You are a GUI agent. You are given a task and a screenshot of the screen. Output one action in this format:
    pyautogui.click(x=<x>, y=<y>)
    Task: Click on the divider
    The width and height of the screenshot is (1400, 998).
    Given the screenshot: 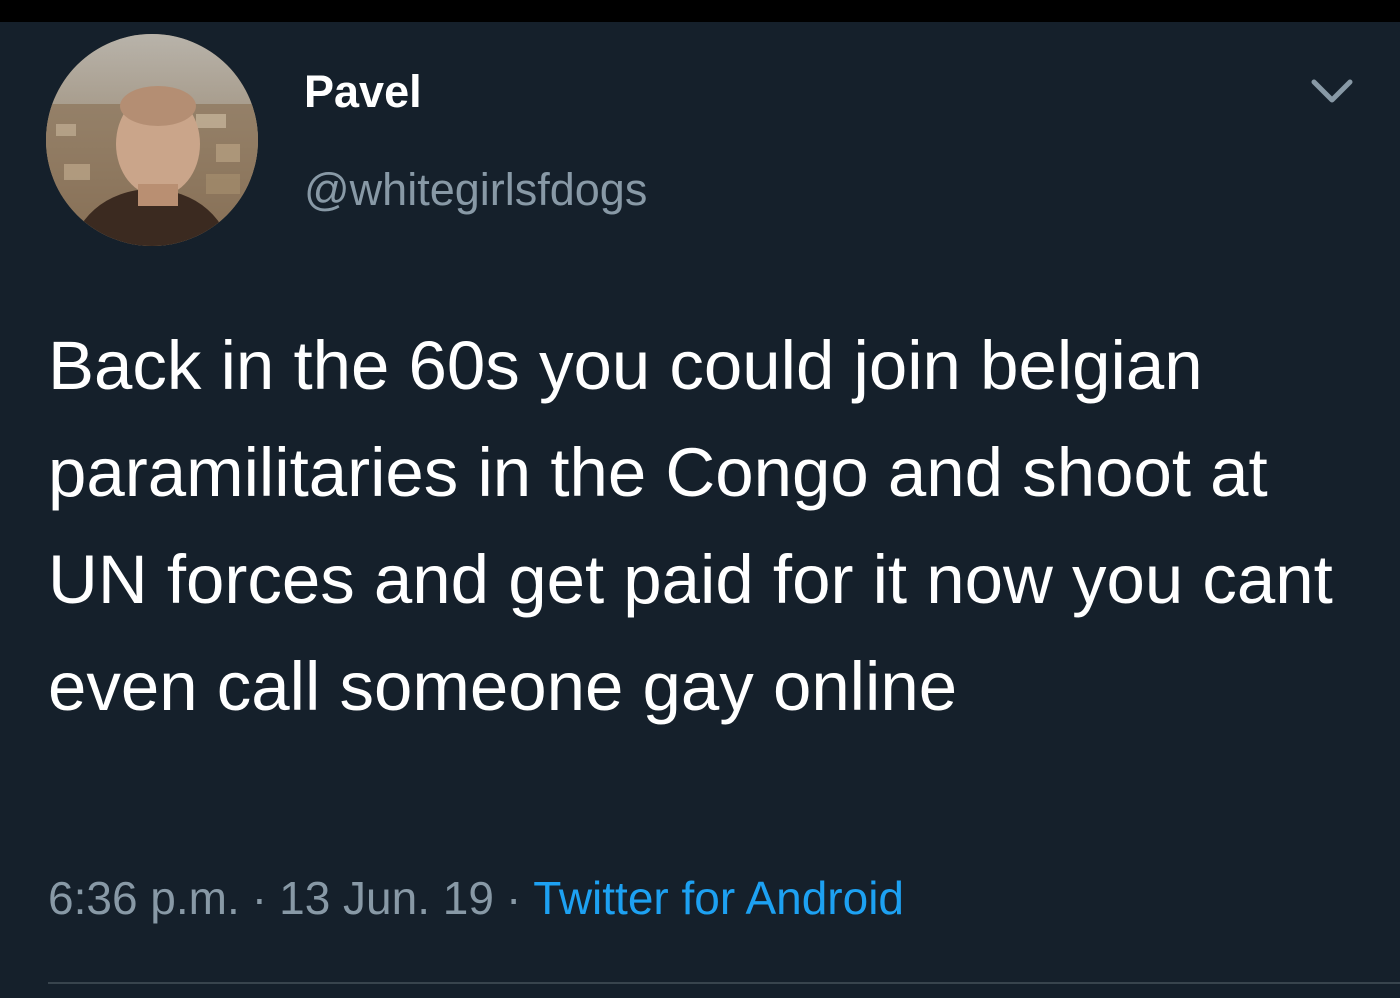 What is the action you would take?
    pyautogui.click(x=724, y=983)
    